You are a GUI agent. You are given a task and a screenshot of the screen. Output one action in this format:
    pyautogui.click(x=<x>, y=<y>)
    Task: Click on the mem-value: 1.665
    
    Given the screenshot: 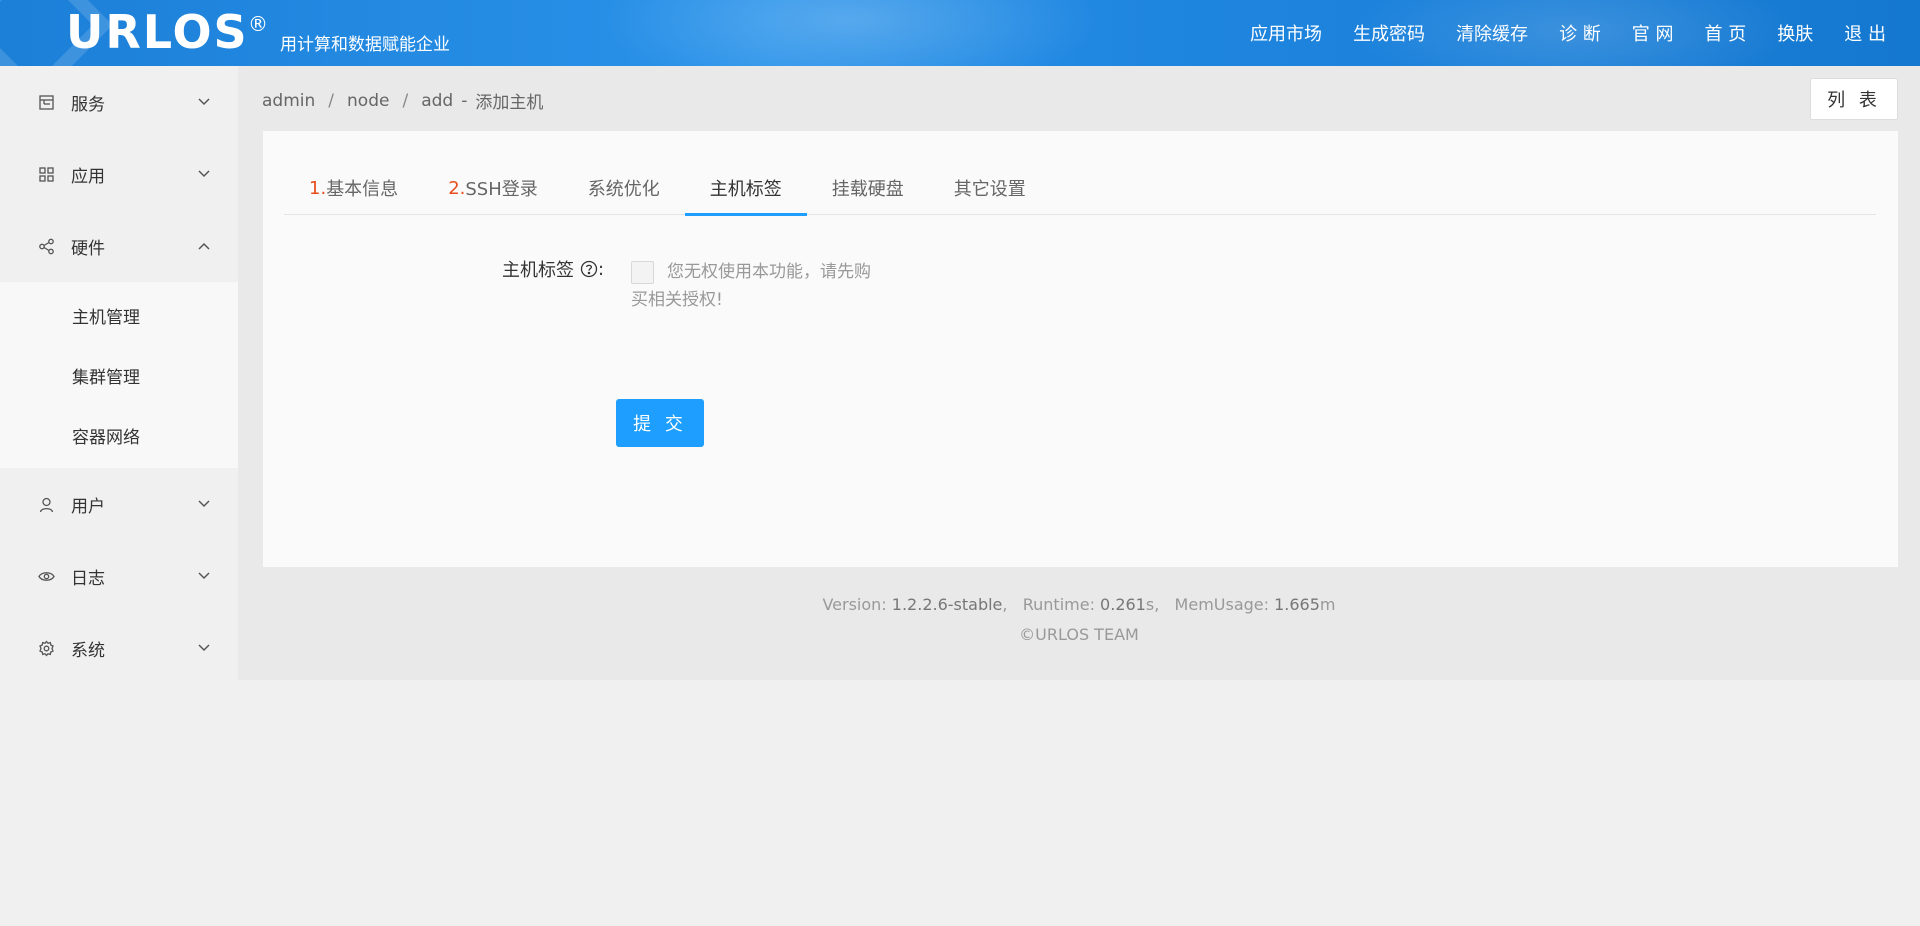 What is the action you would take?
    pyautogui.click(x=1297, y=604)
    